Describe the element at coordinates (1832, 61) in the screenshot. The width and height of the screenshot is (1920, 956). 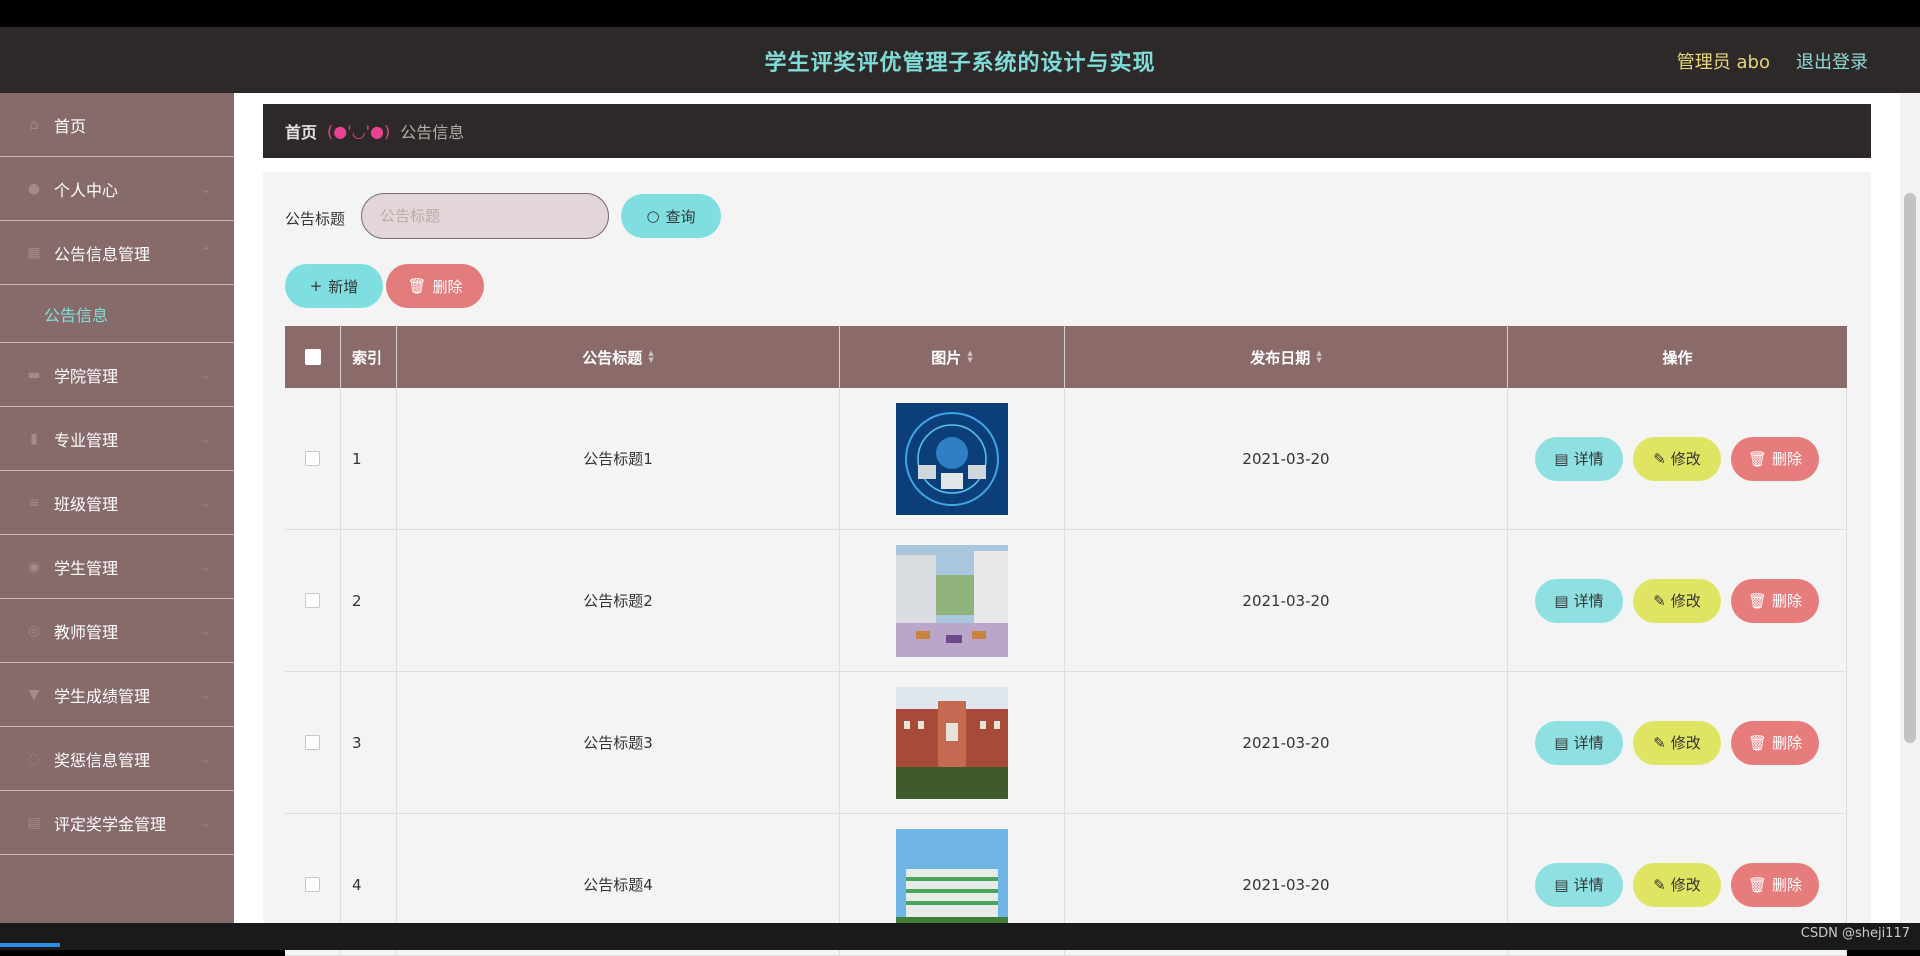
I see `logout-link: 退出登录` at that location.